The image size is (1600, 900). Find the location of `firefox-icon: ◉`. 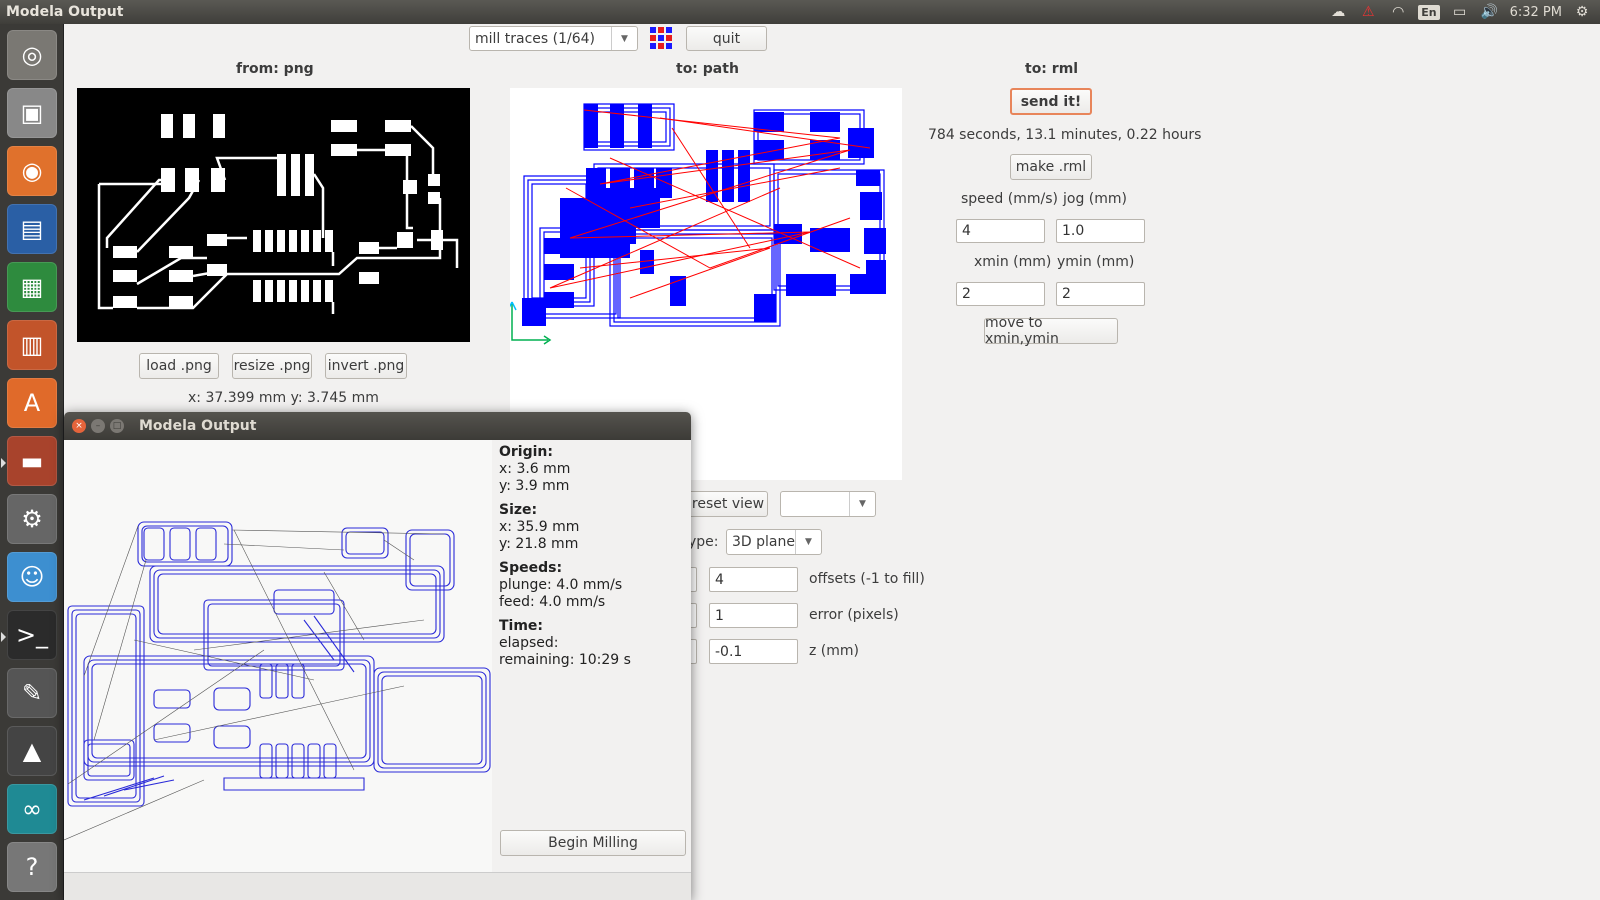

firefox-icon: ◉ is located at coordinates (32, 171).